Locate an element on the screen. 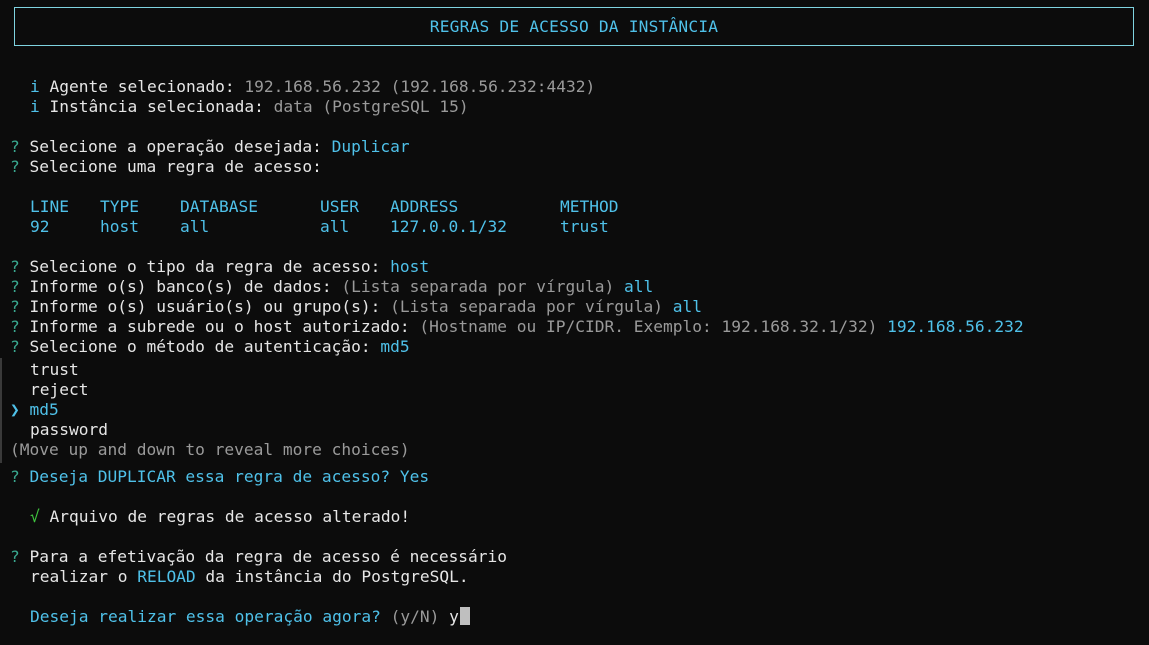  page-title: REGRAS DE ACESSO DA INSTÂNCIA is located at coordinates (574, 26).